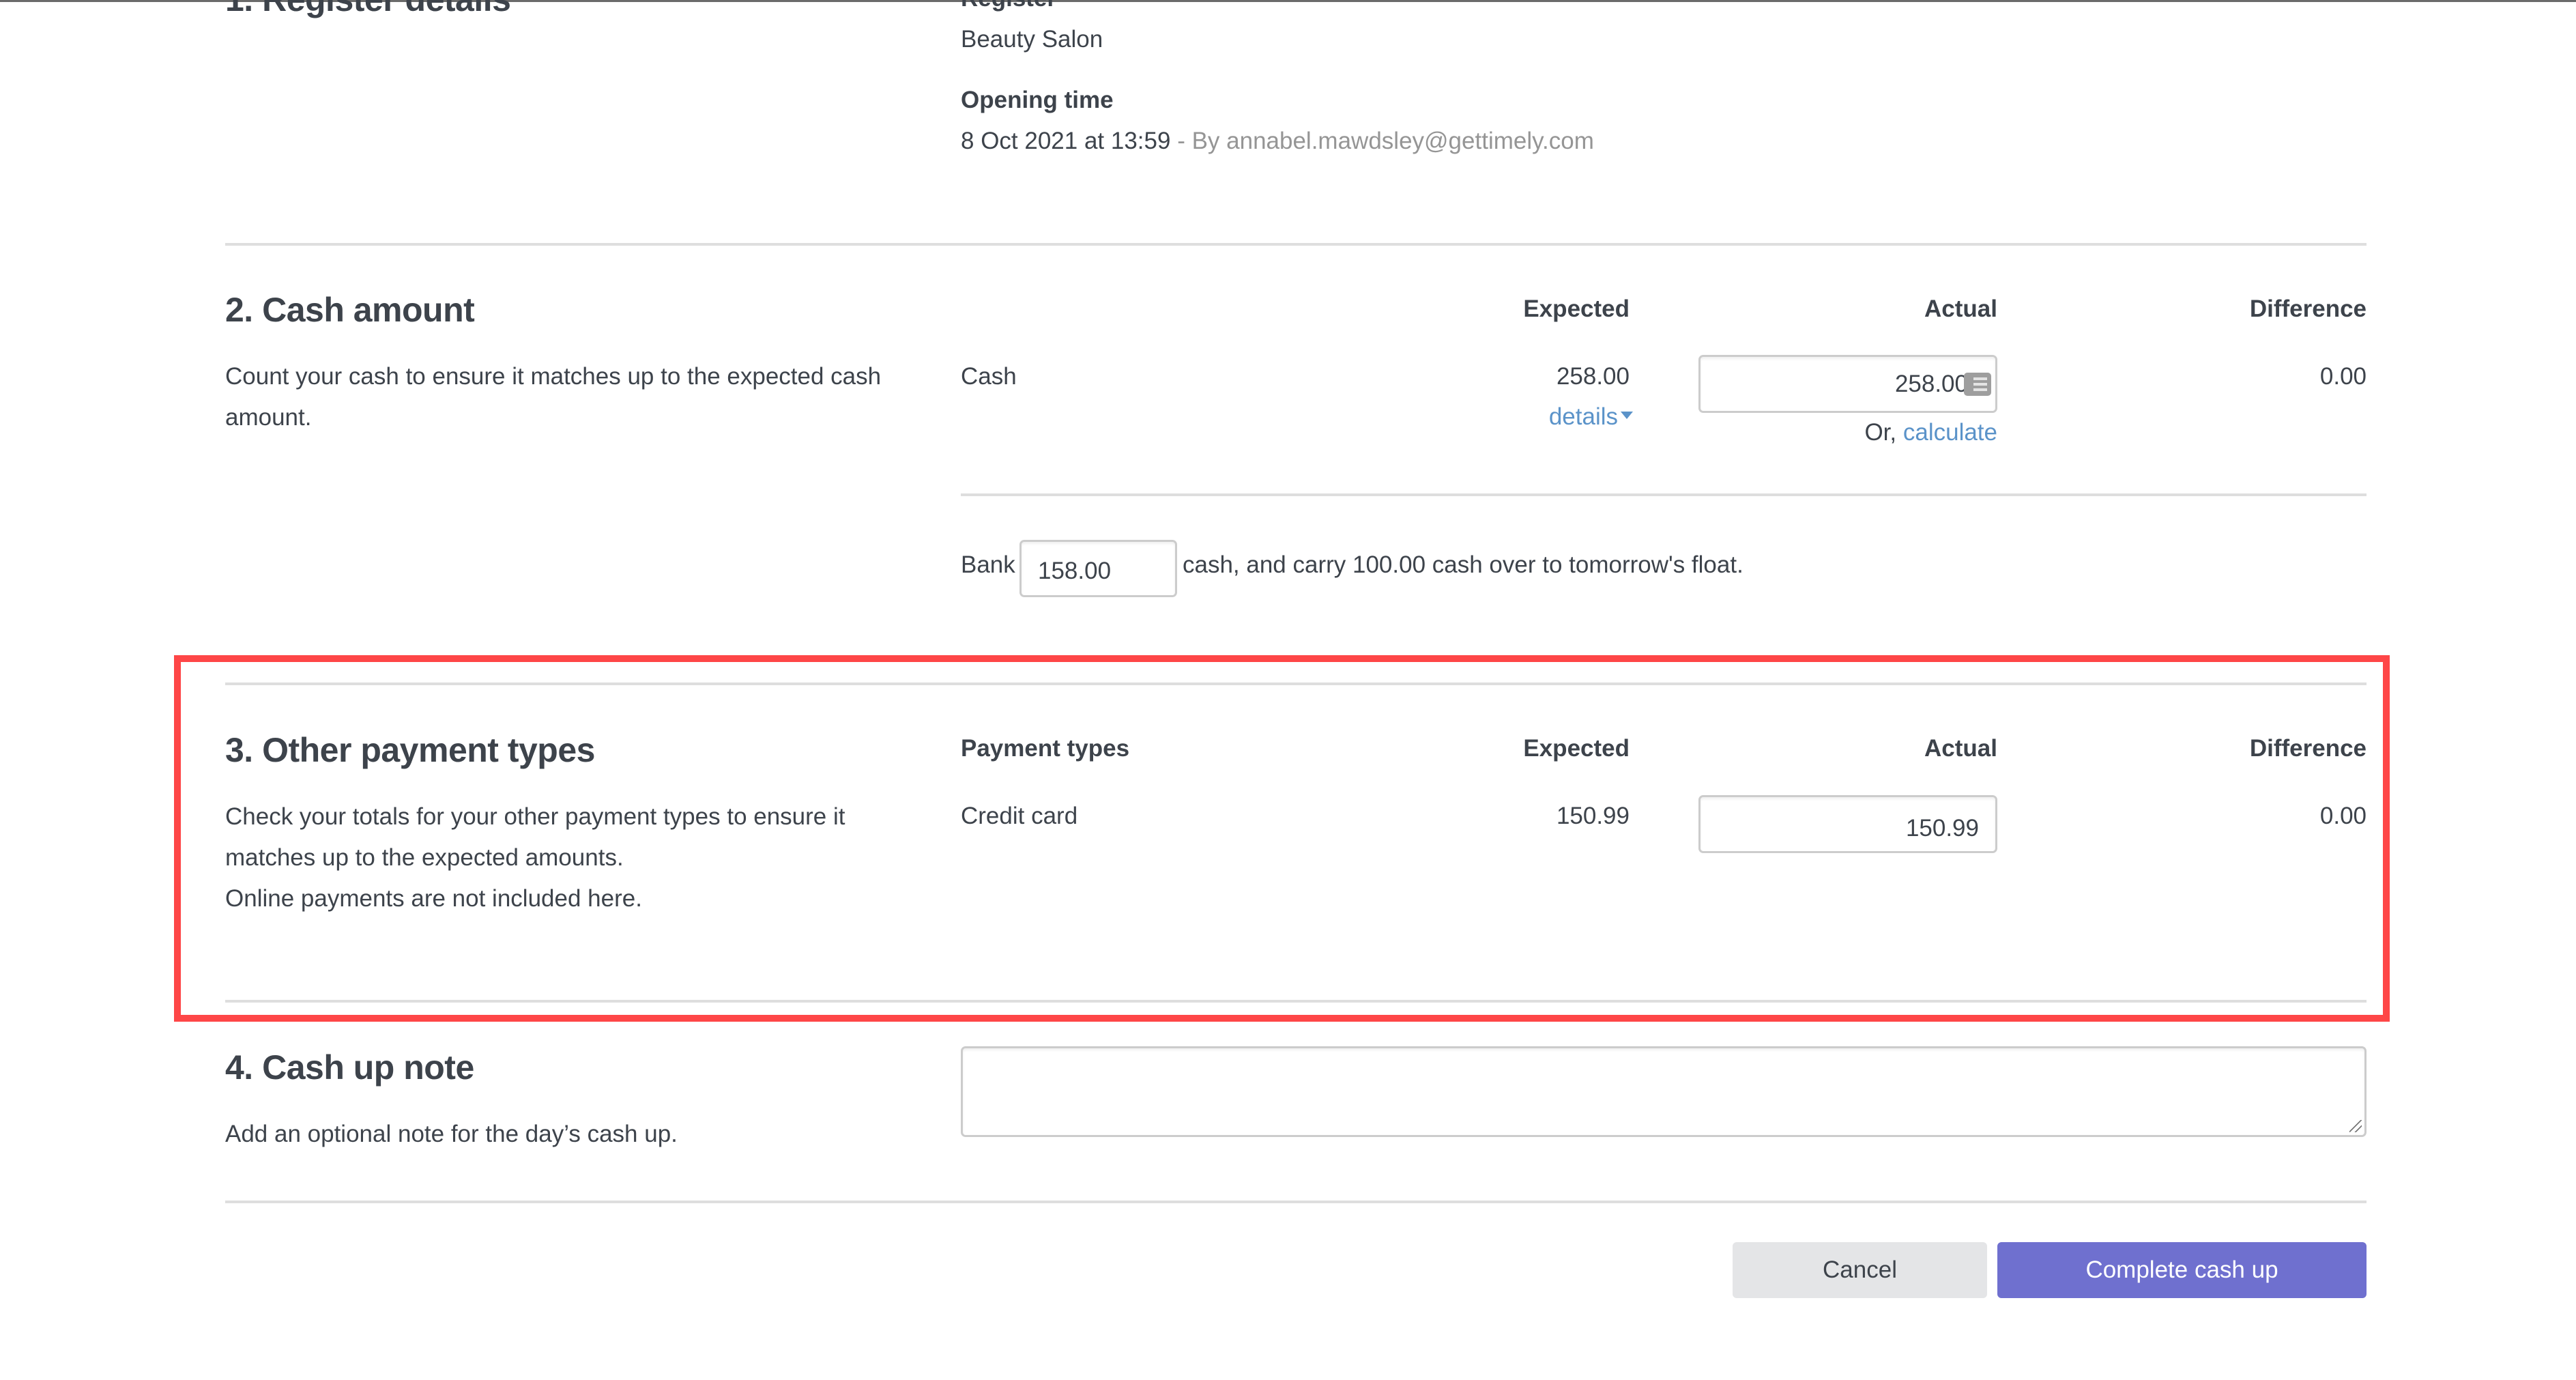 This screenshot has width=2576, height=1380. I want to click on or-text: Or,, so click(1880, 432).